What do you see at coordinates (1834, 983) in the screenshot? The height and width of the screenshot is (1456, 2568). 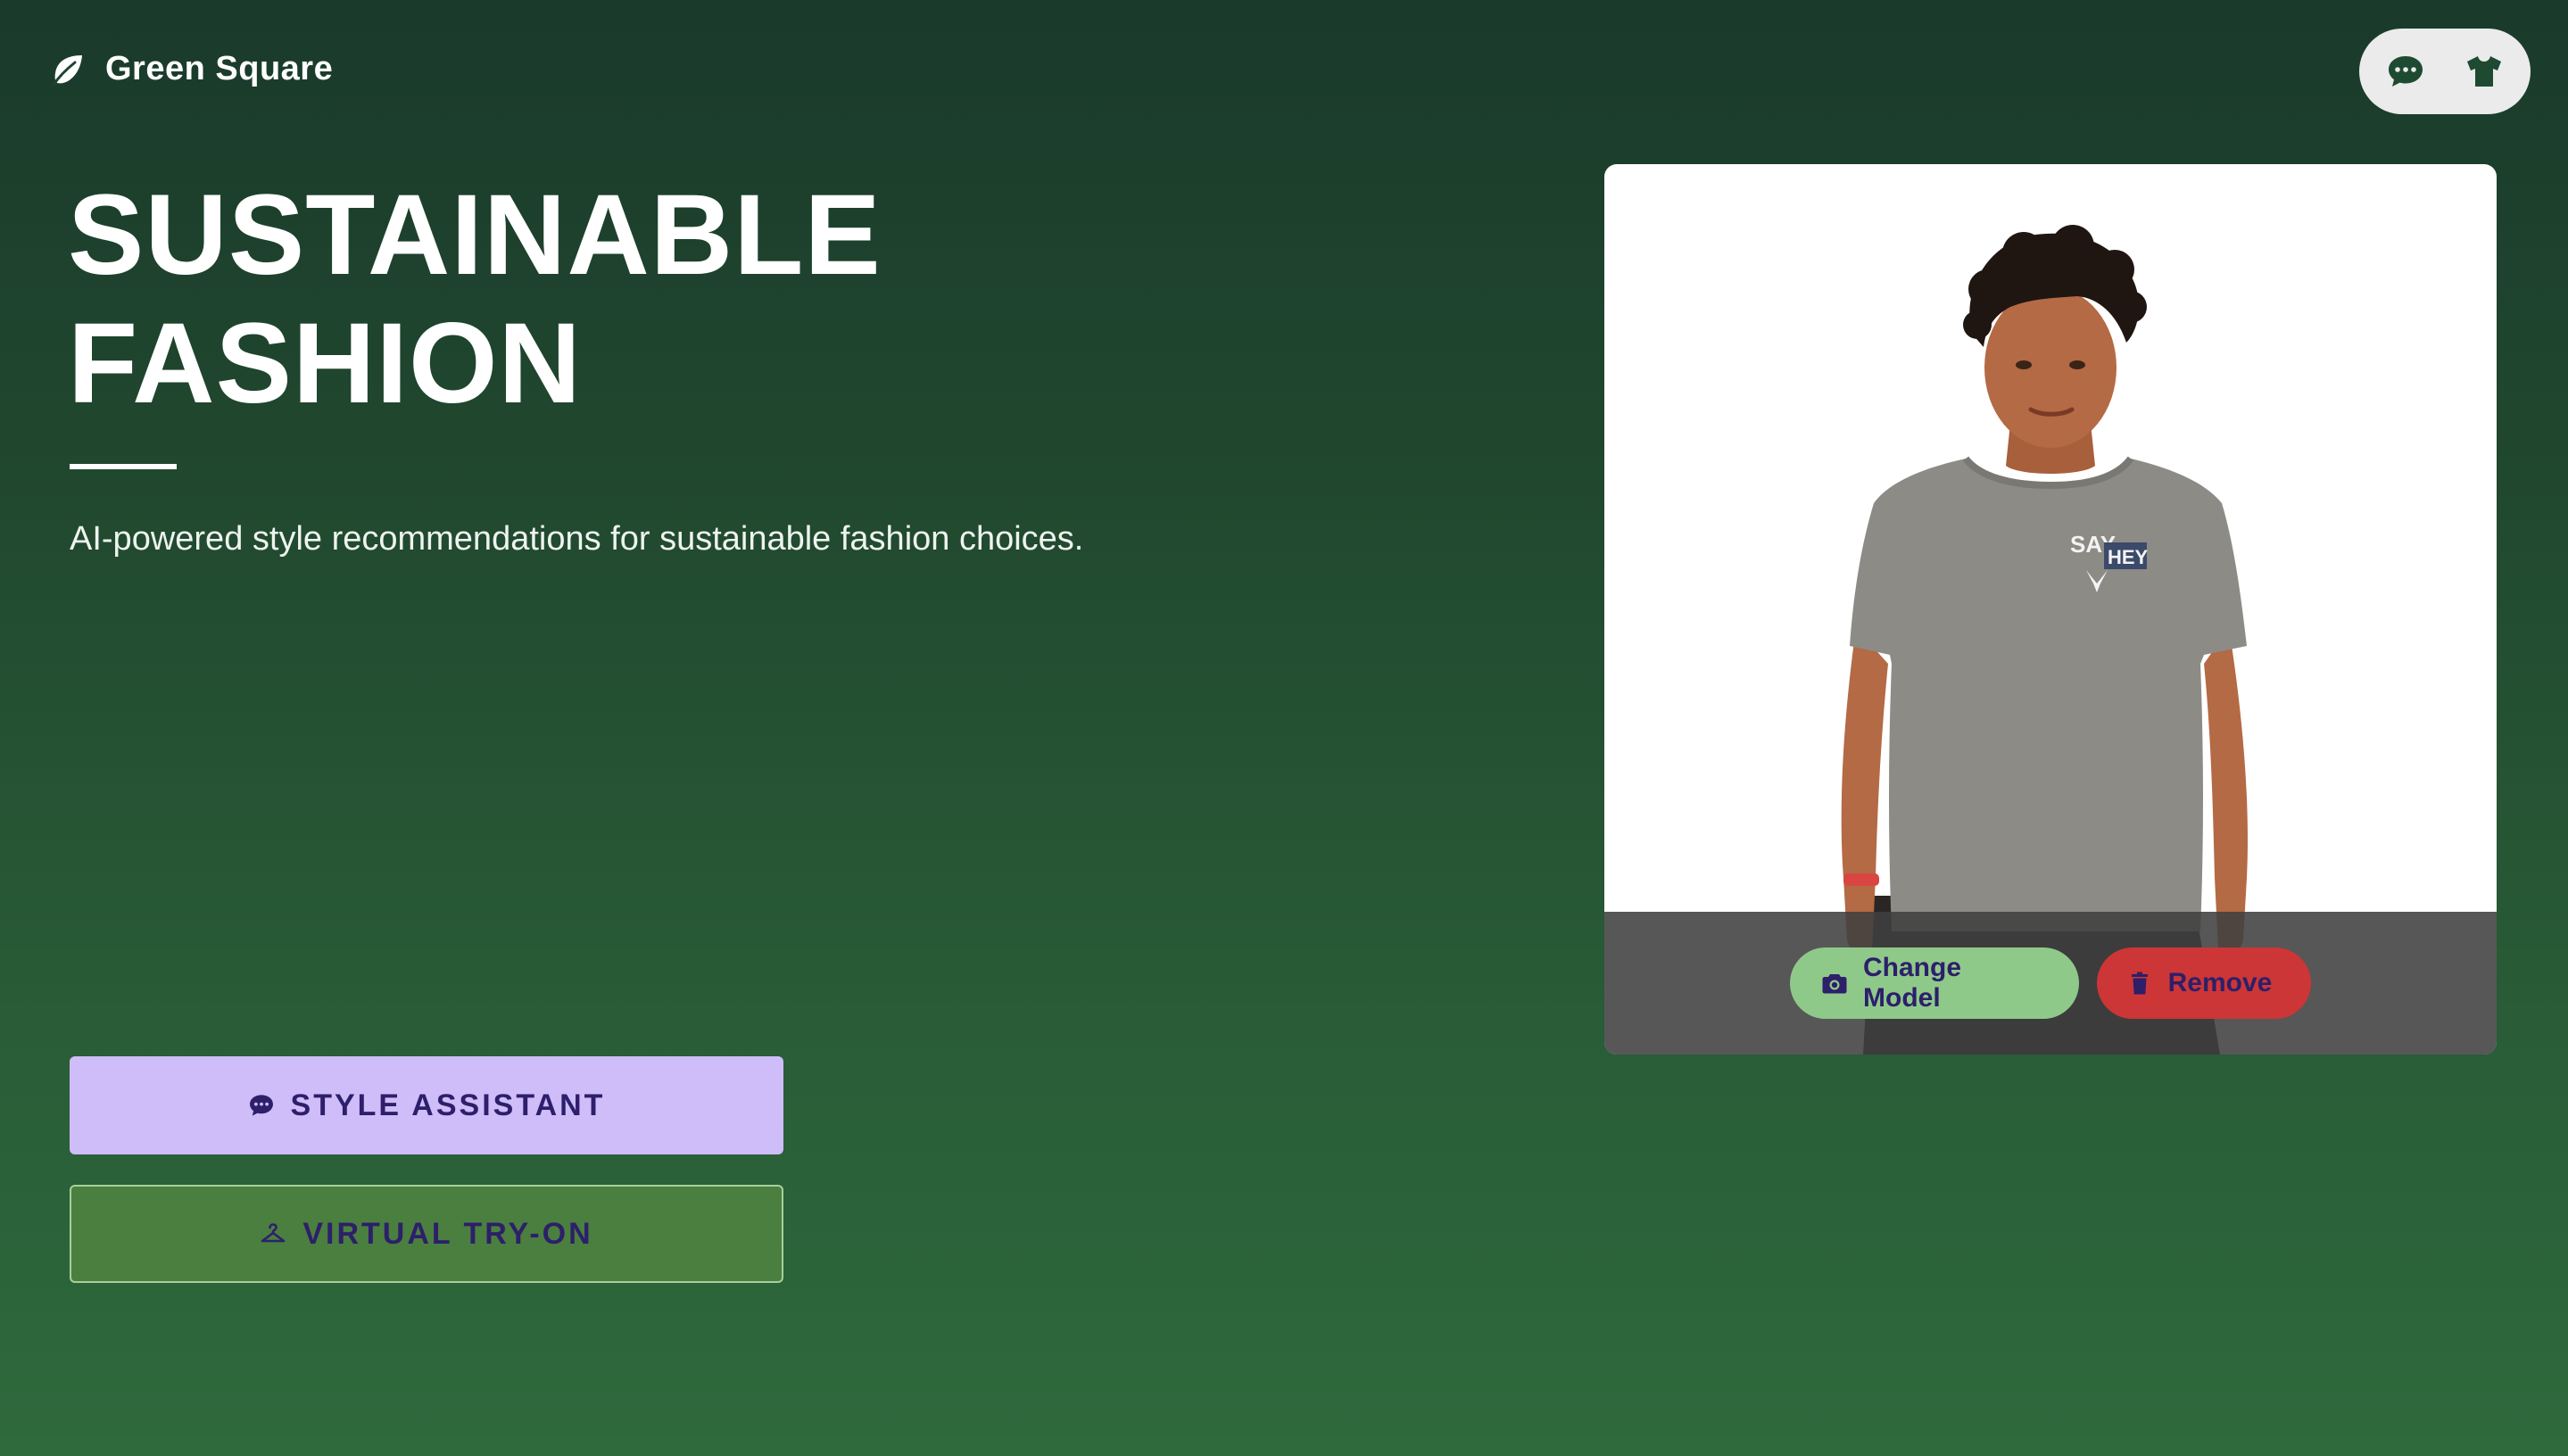 I see `camera-icon` at bounding box center [1834, 983].